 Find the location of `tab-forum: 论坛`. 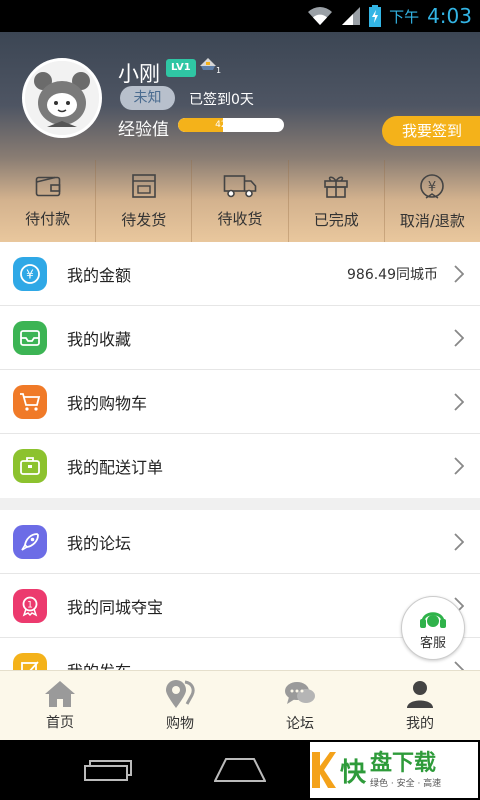

tab-forum: 论坛 is located at coordinates (300, 705).